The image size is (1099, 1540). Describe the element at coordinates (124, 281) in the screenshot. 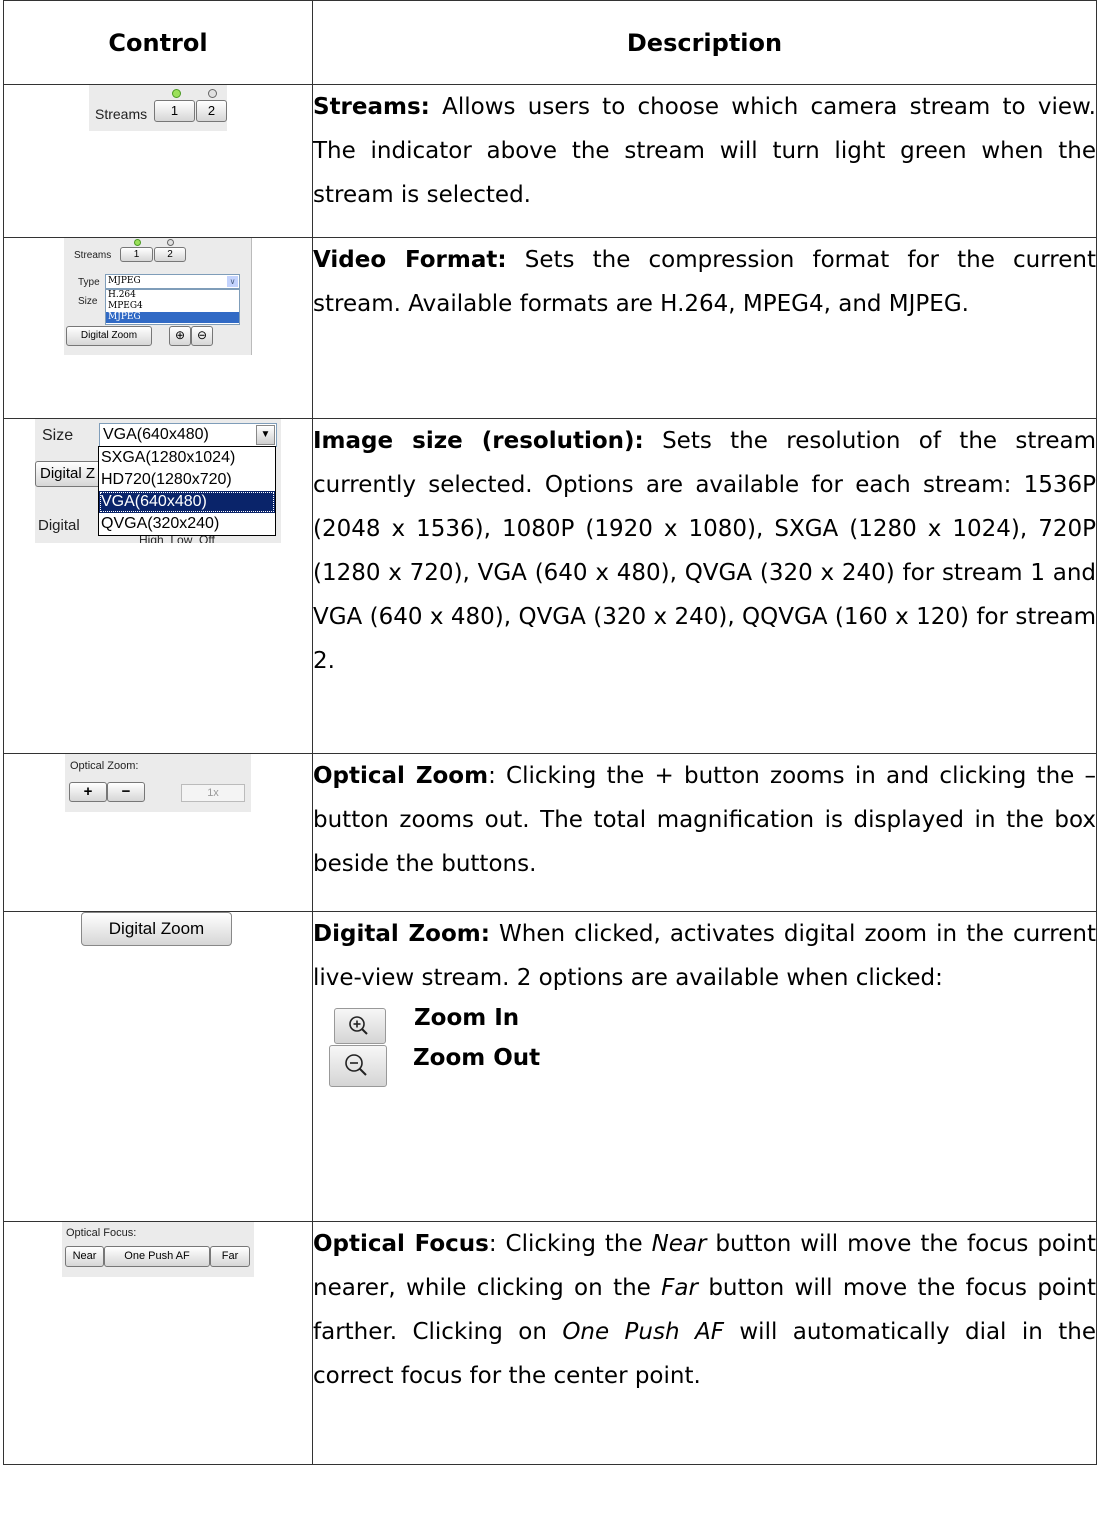

I see `type-value: MJPEG` at that location.